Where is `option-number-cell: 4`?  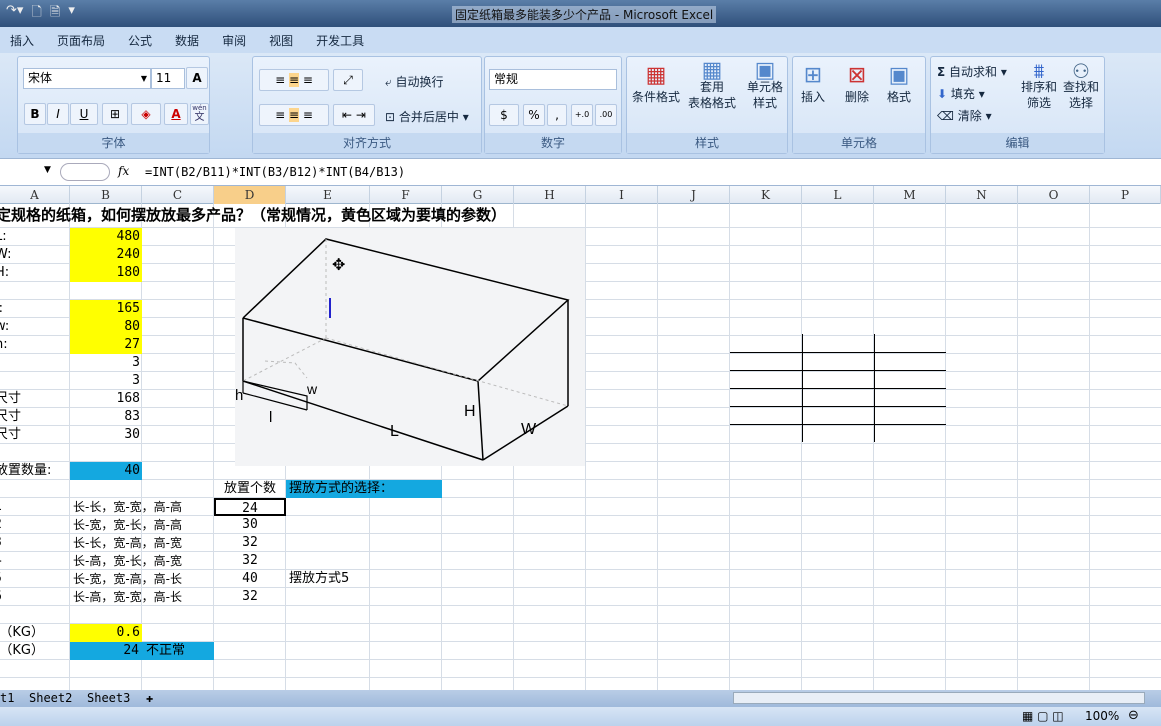 option-number-cell: 4 is located at coordinates (35, 561).